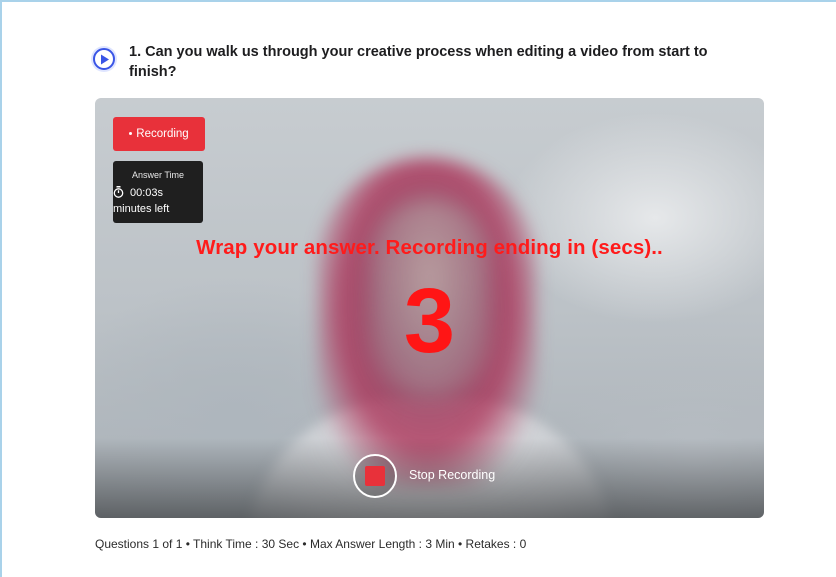  Describe the element at coordinates (147, 193) in the screenshot. I see `answer-time-value: 00:03s` at that location.